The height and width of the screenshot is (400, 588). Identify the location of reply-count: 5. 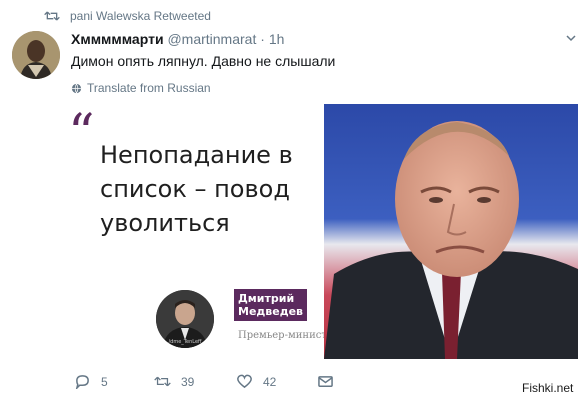
(104, 381).